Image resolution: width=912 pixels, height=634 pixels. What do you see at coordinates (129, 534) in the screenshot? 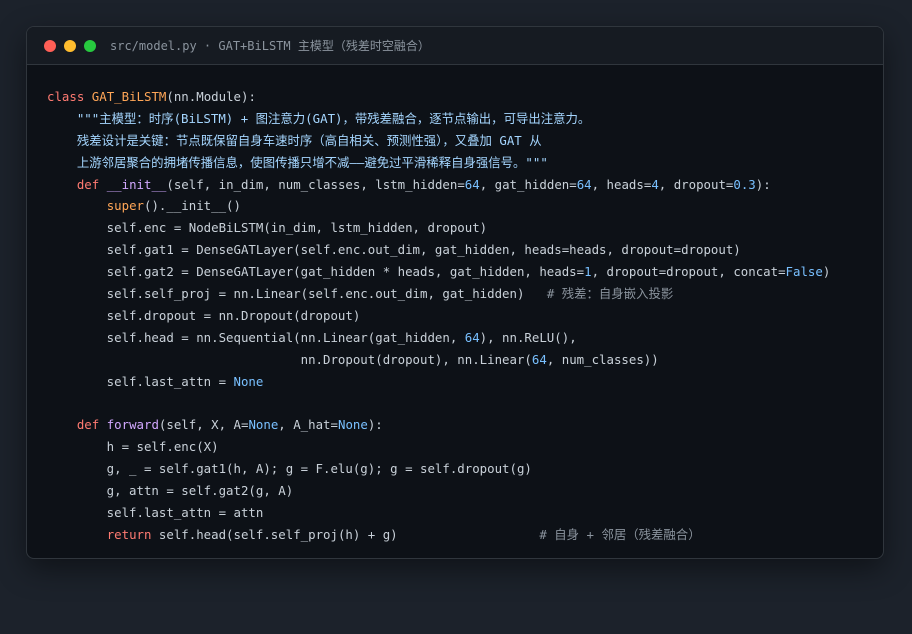
I see `code-token: return` at bounding box center [129, 534].